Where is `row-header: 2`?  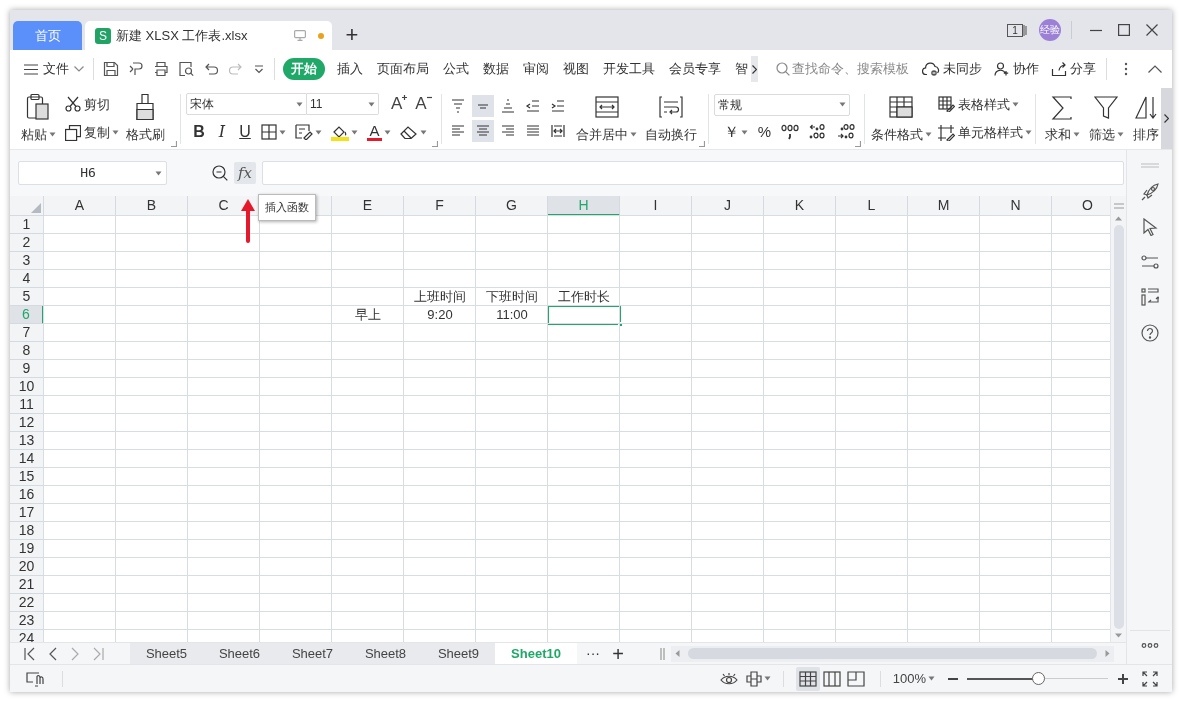
row-header: 2 is located at coordinates (27, 243).